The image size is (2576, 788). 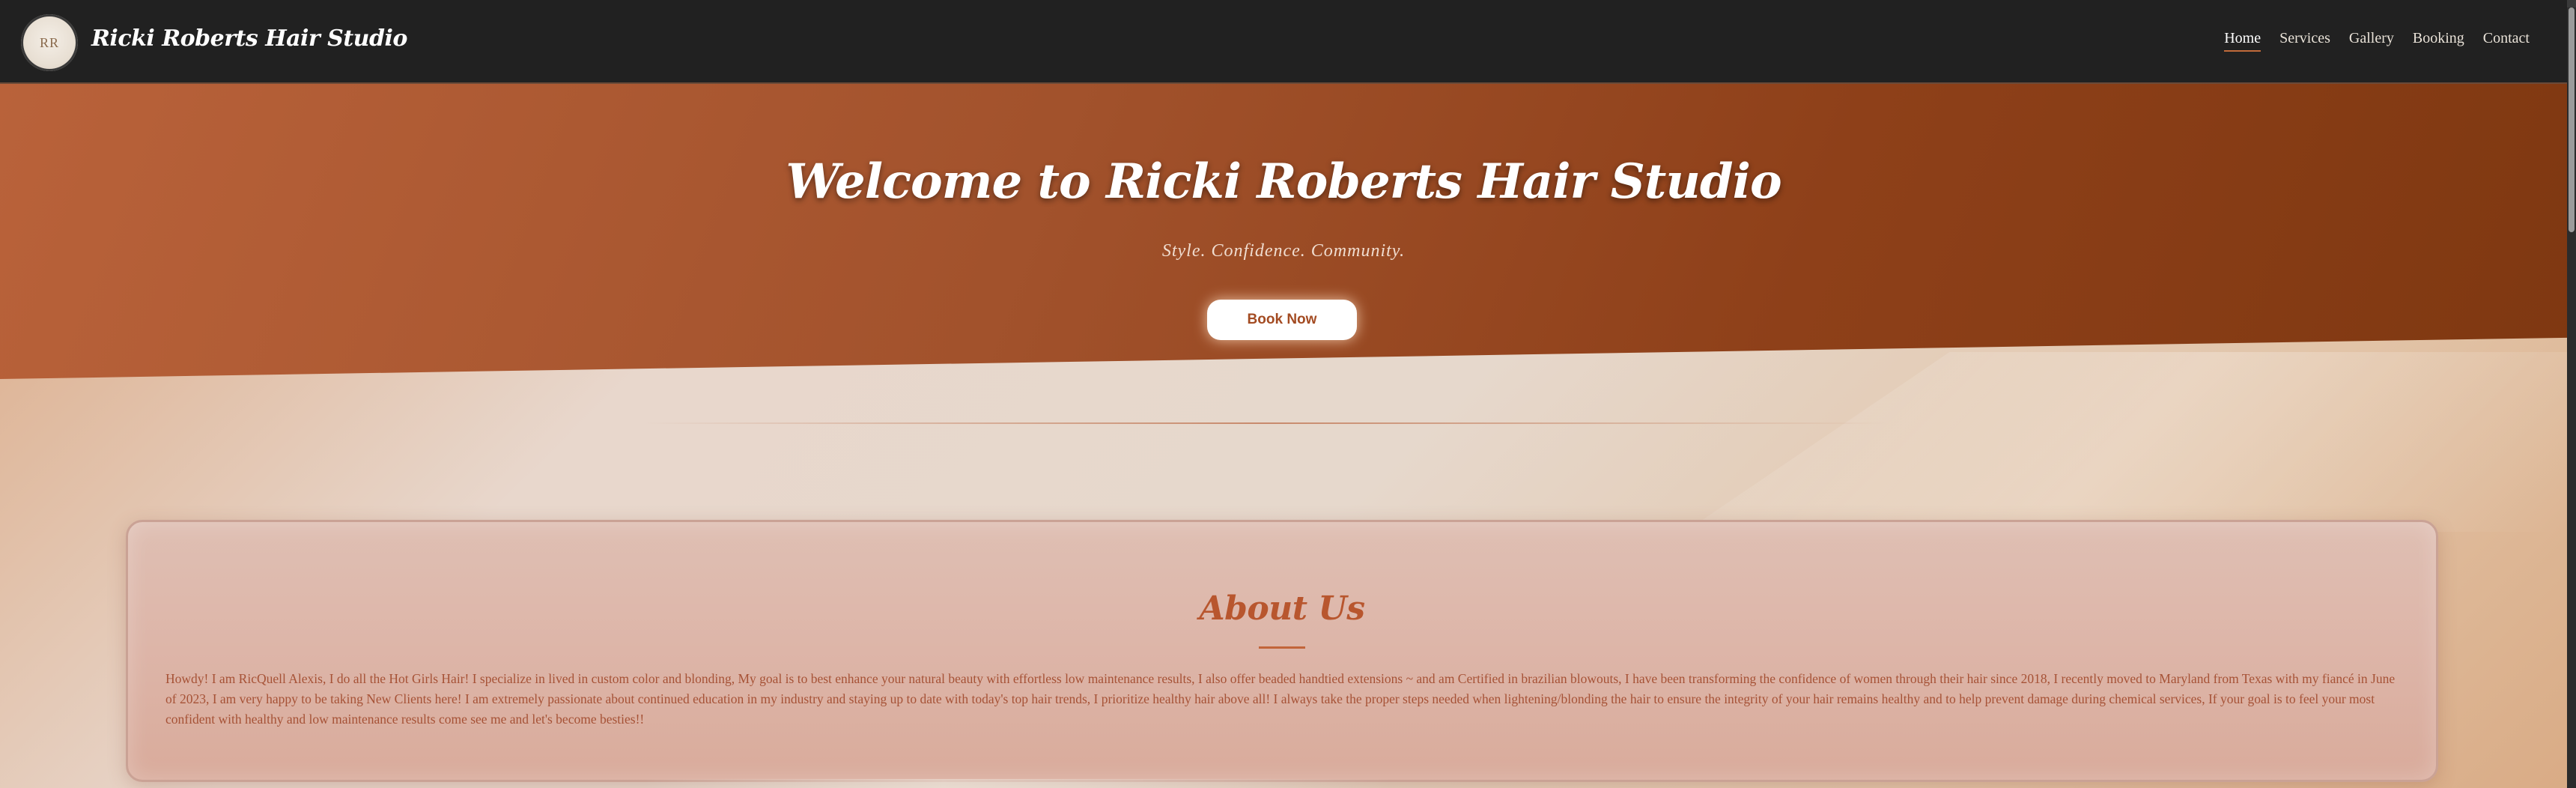 What do you see at coordinates (2571, 3) in the screenshot?
I see `scroll-up-arrow` at bounding box center [2571, 3].